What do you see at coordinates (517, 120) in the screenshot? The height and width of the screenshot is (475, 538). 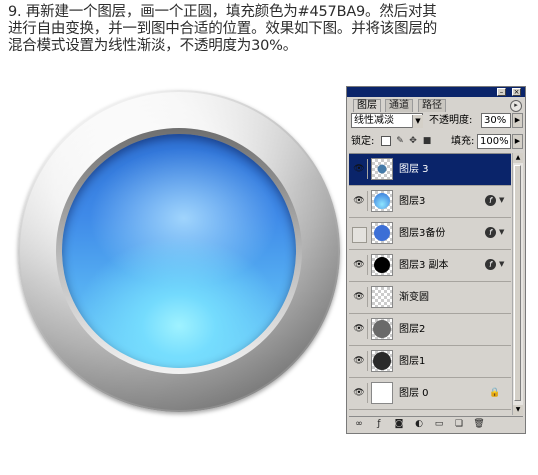 I see `opacity-slider-arrow-icon: ▶` at bounding box center [517, 120].